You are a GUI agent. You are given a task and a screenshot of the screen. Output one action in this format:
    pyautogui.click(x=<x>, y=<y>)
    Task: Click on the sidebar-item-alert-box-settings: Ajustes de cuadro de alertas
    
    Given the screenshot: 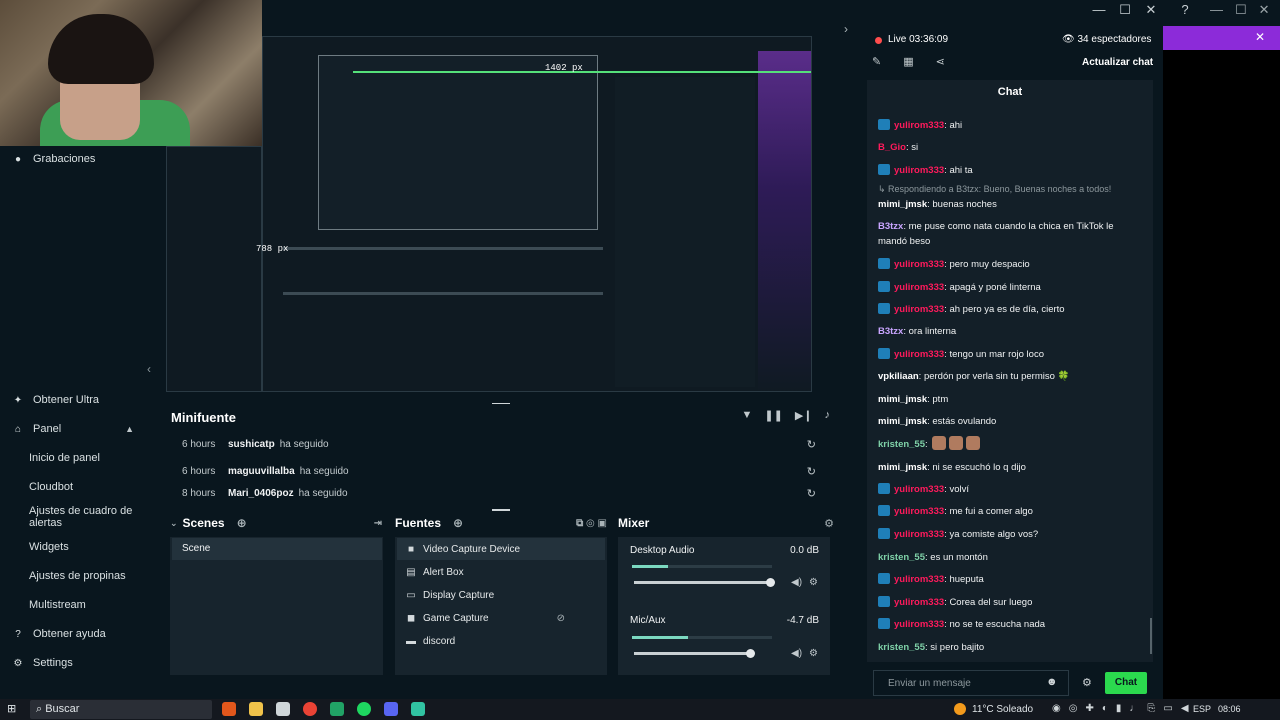 What is the action you would take?
    pyautogui.click(x=81, y=517)
    